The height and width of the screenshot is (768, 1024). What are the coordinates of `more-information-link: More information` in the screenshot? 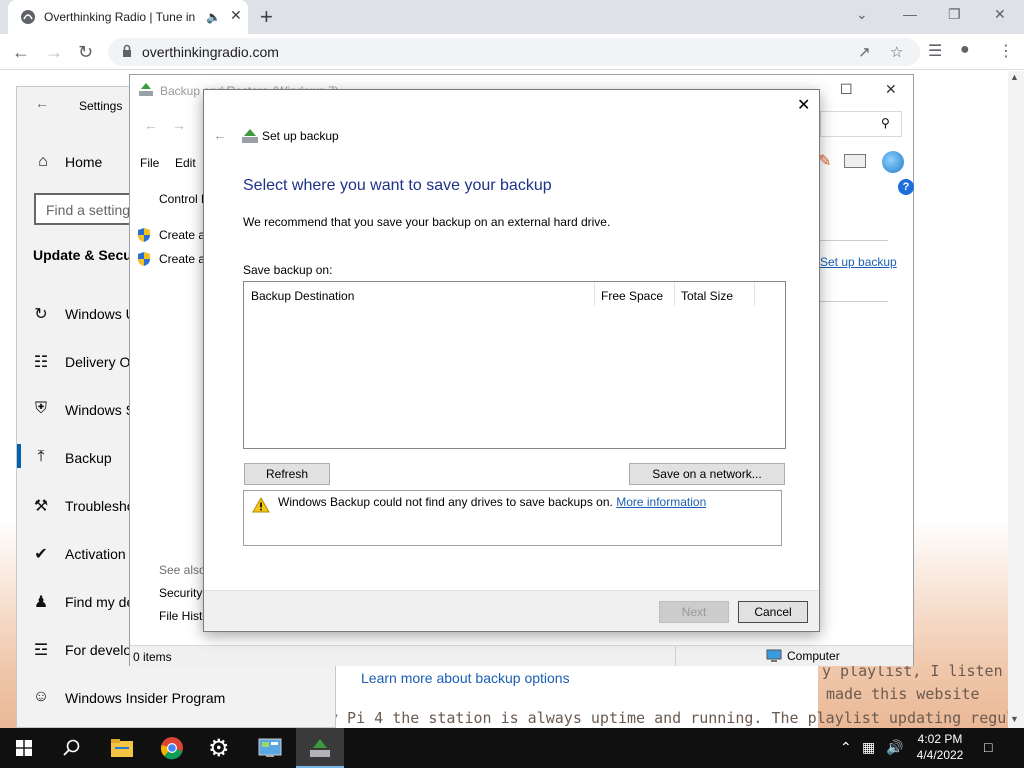 It's located at (661, 502).